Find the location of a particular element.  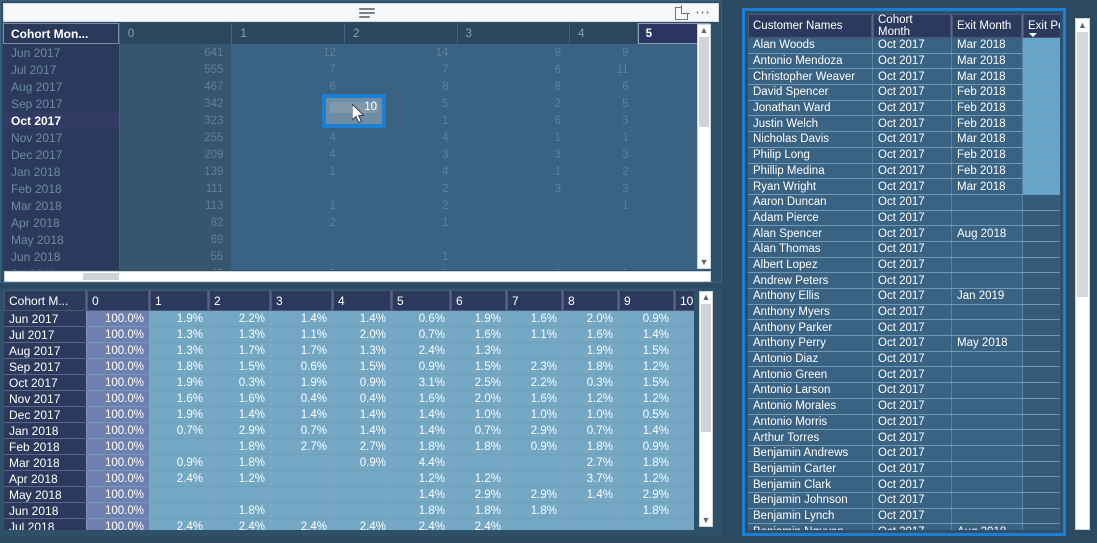

cell-cohort-month-phillip-medina: Oct 2017 is located at coordinates (912, 171).